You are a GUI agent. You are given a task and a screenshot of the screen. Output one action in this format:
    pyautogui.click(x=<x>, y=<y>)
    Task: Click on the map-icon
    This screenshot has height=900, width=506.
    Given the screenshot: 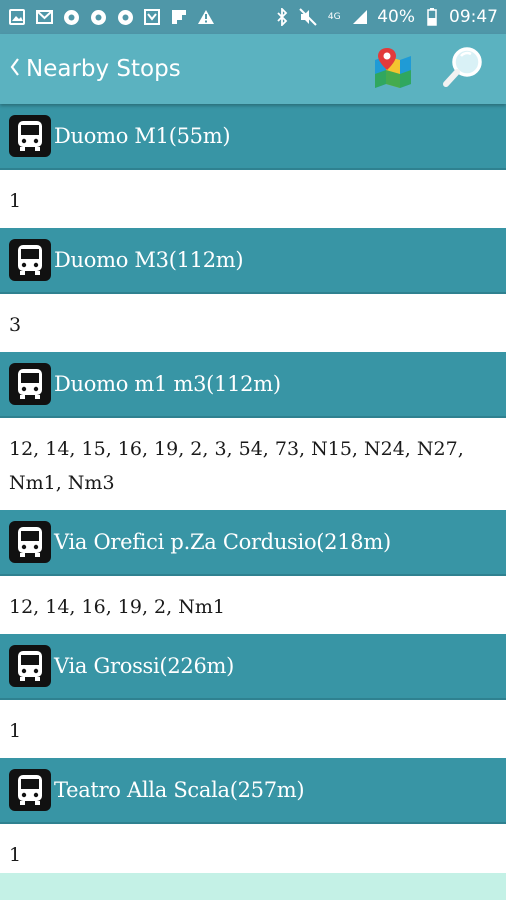 What is the action you would take?
    pyautogui.click(x=393, y=69)
    